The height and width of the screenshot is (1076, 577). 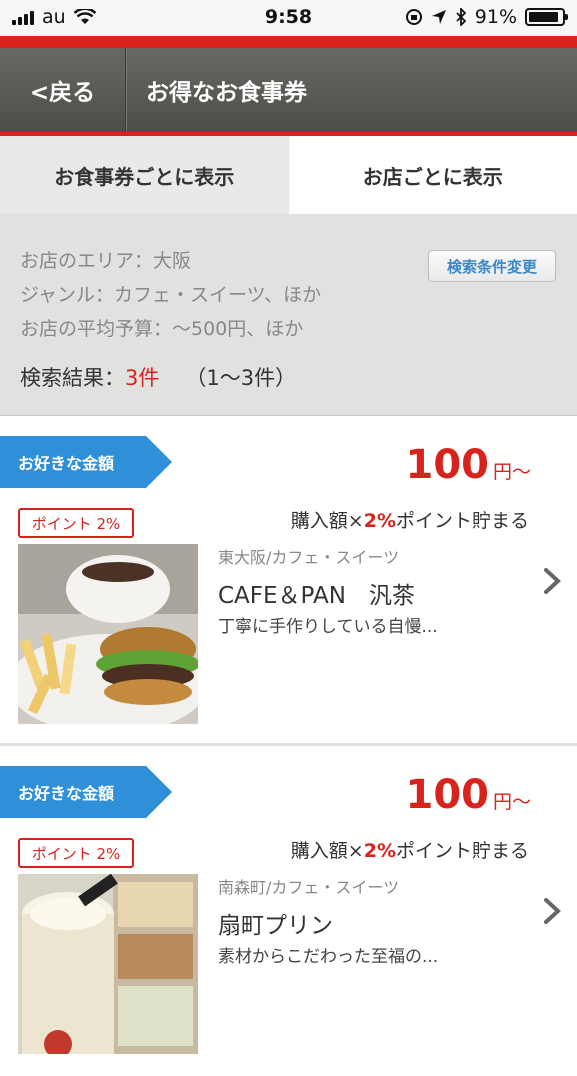 What do you see at coordinates (308, 886) in the screenshot?
I see `shop-category: 南森町/カフェ・スイーツ` at bounding box center [308, 886].